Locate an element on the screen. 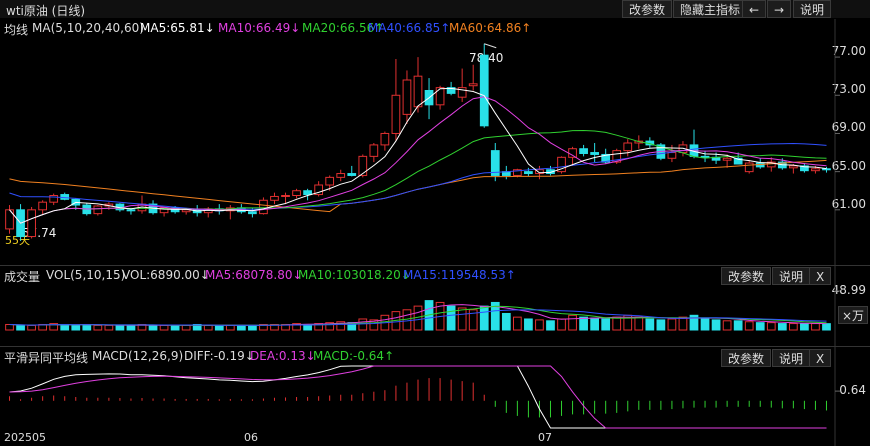  ma60-line is located at coordinates (418, 186).